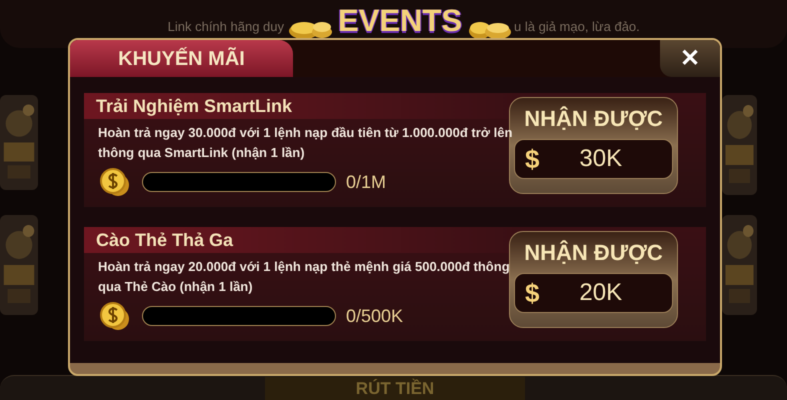  I want to click on progress-text: 0/500K, so click(375, 316).